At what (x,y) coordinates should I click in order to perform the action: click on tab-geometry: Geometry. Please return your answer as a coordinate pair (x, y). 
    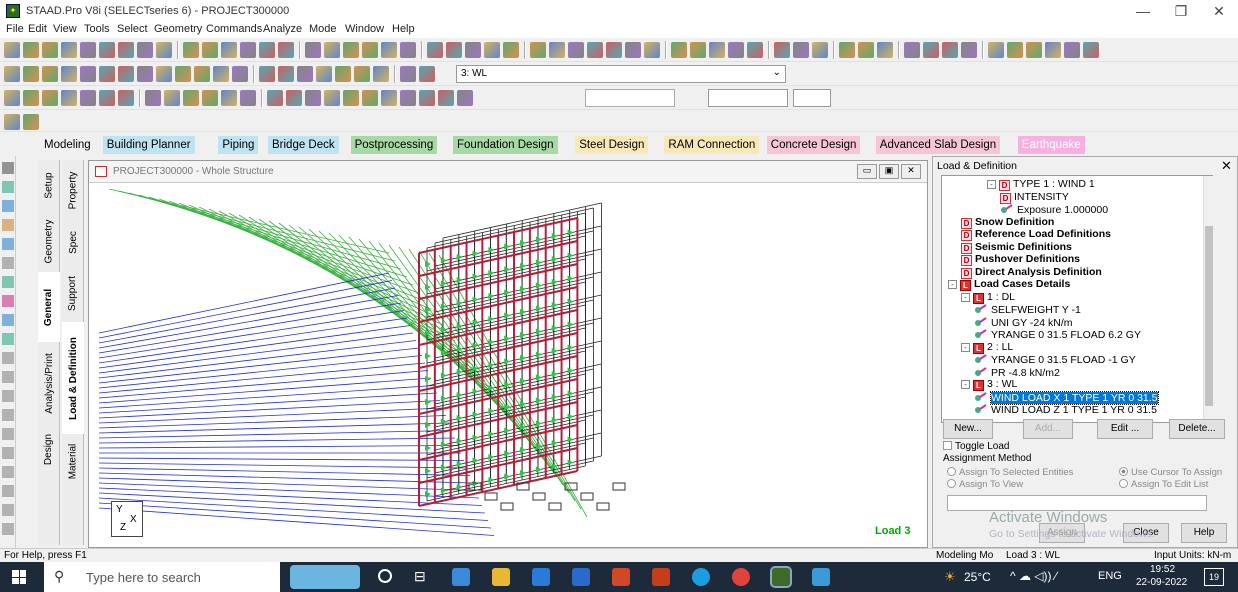
    Looking at the image, I should click on (49, 241).